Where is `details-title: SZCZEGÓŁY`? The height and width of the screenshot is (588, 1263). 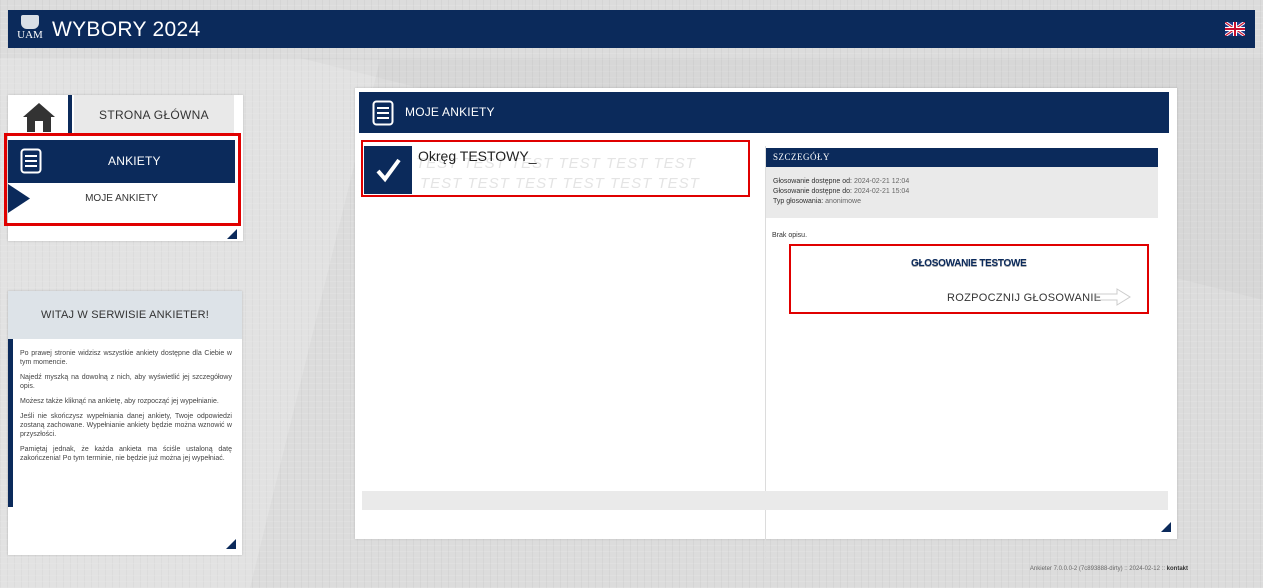
details-title: SZCZEGÓŁY is located at coordinates (801, 157).